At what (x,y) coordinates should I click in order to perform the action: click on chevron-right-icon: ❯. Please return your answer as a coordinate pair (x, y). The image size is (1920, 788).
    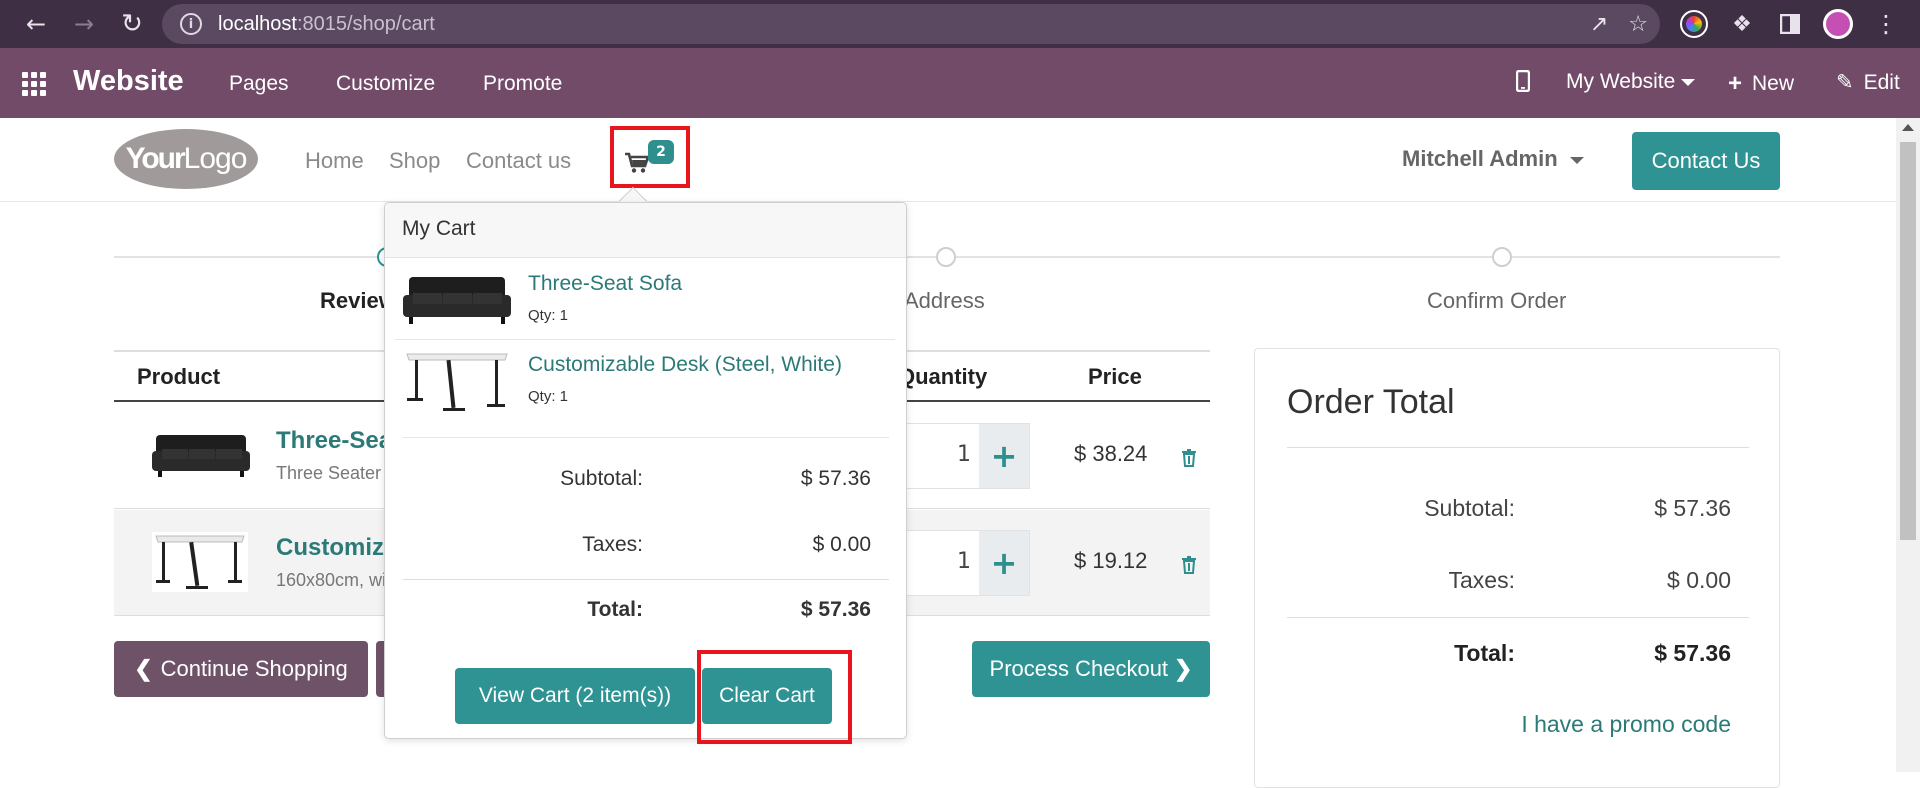
    Looking at the image, I should click on (1183, 668).